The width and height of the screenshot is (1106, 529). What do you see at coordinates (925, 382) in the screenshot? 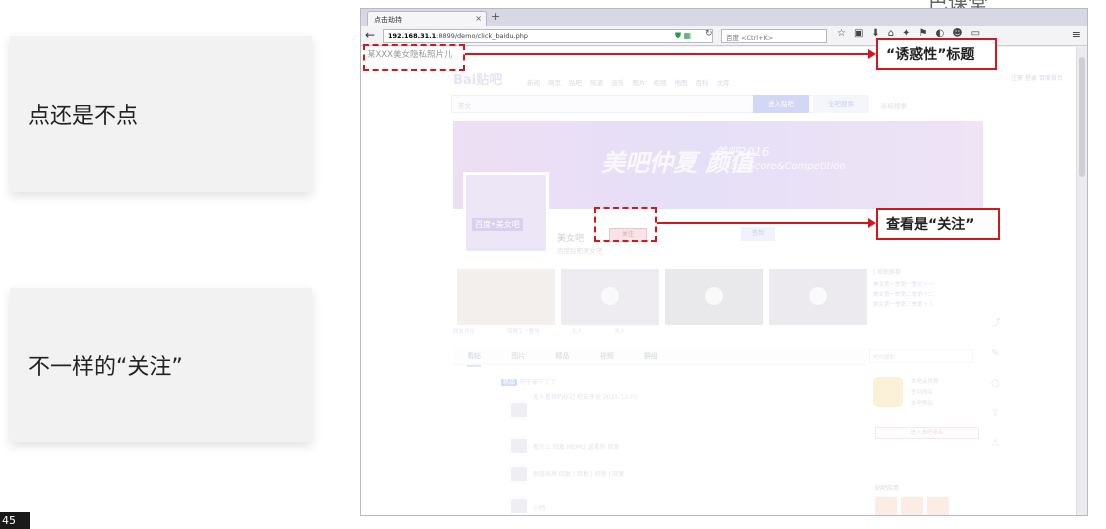
I see `rank-line: 本吧会员数` at bounding box center [925, 382].